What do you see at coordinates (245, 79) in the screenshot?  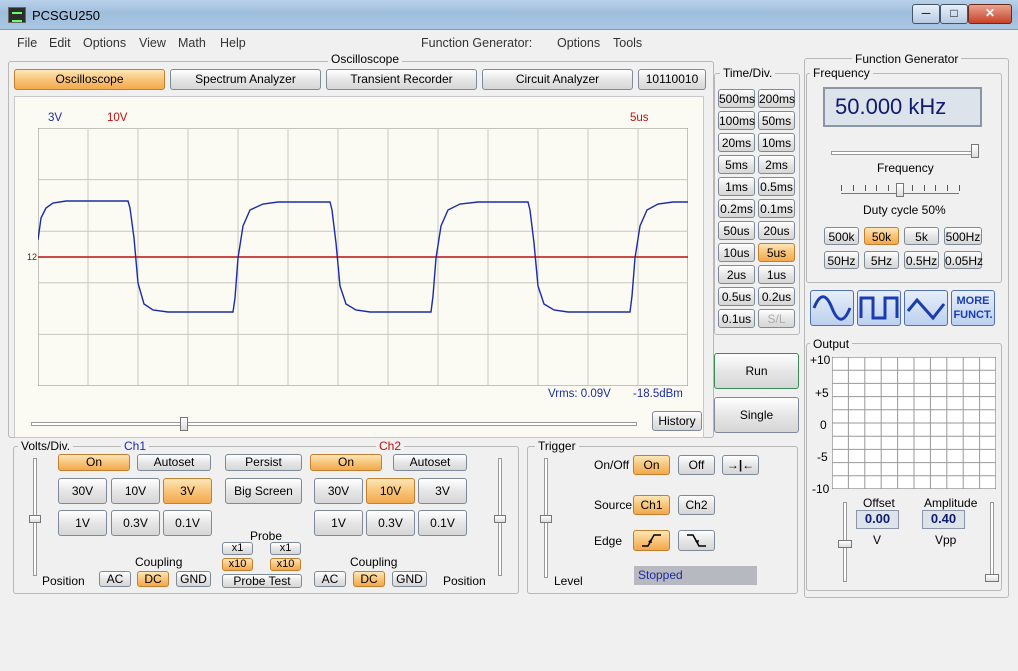 I see `tab-spectrum-analyzer: Spectrum Analyzer` at bounding box center [245, 79].